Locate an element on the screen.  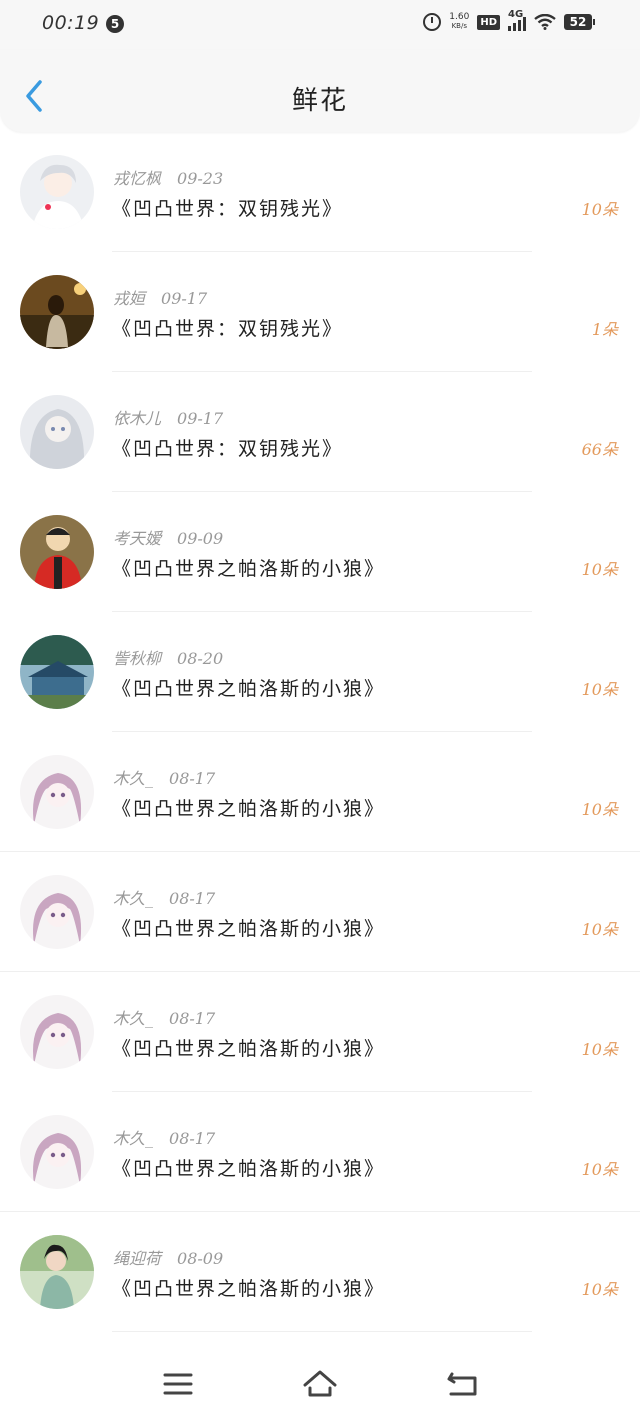
home-icon is located at coordinates (320, 1383).